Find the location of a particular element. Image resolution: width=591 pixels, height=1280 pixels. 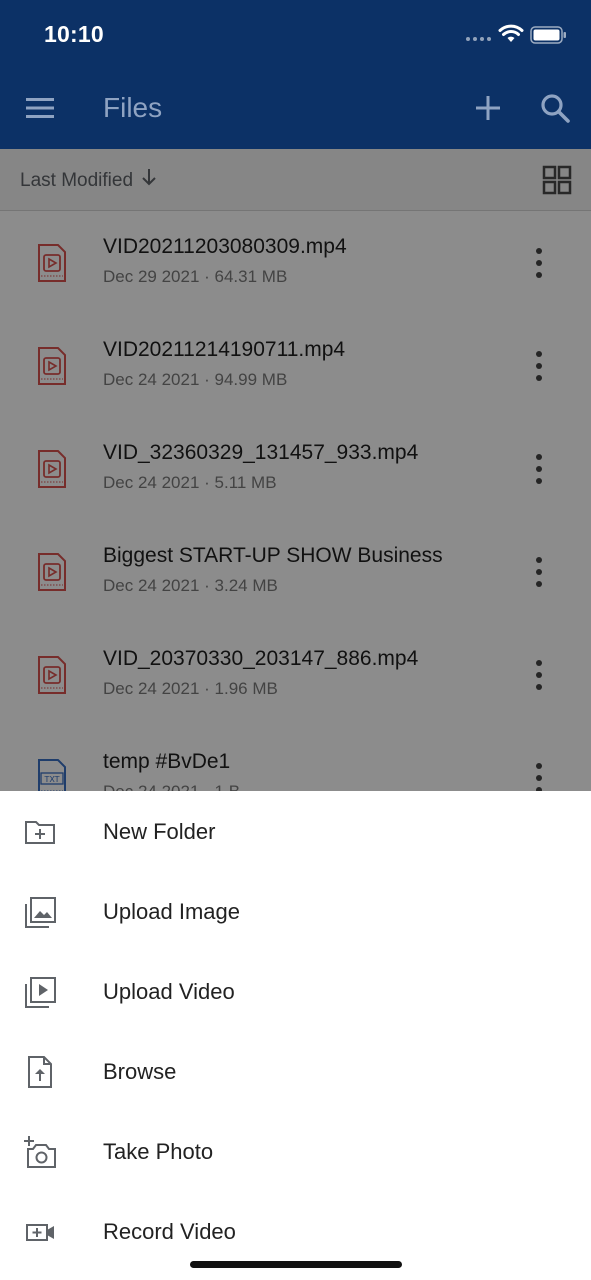

toolbar: Files is located at coordinates (295, 109).